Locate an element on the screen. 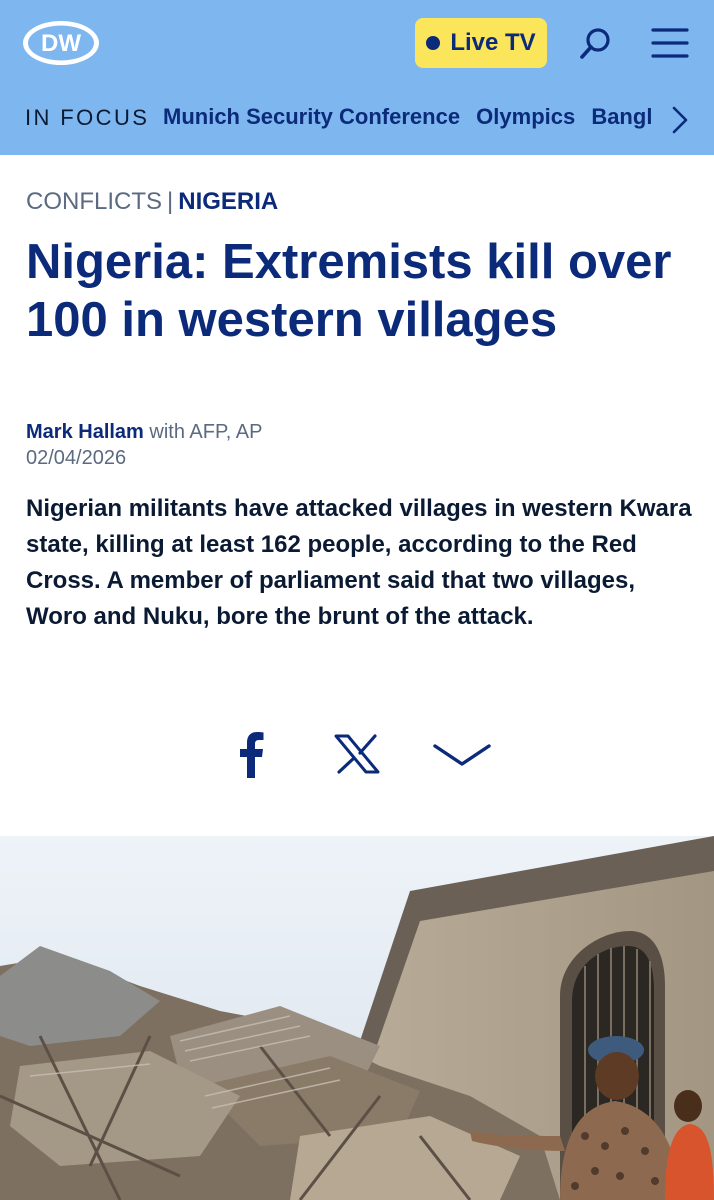 Image resolution: width=714 pixels, height=1200 pixels. logo-text: DW is located at coordinates (61, 43).